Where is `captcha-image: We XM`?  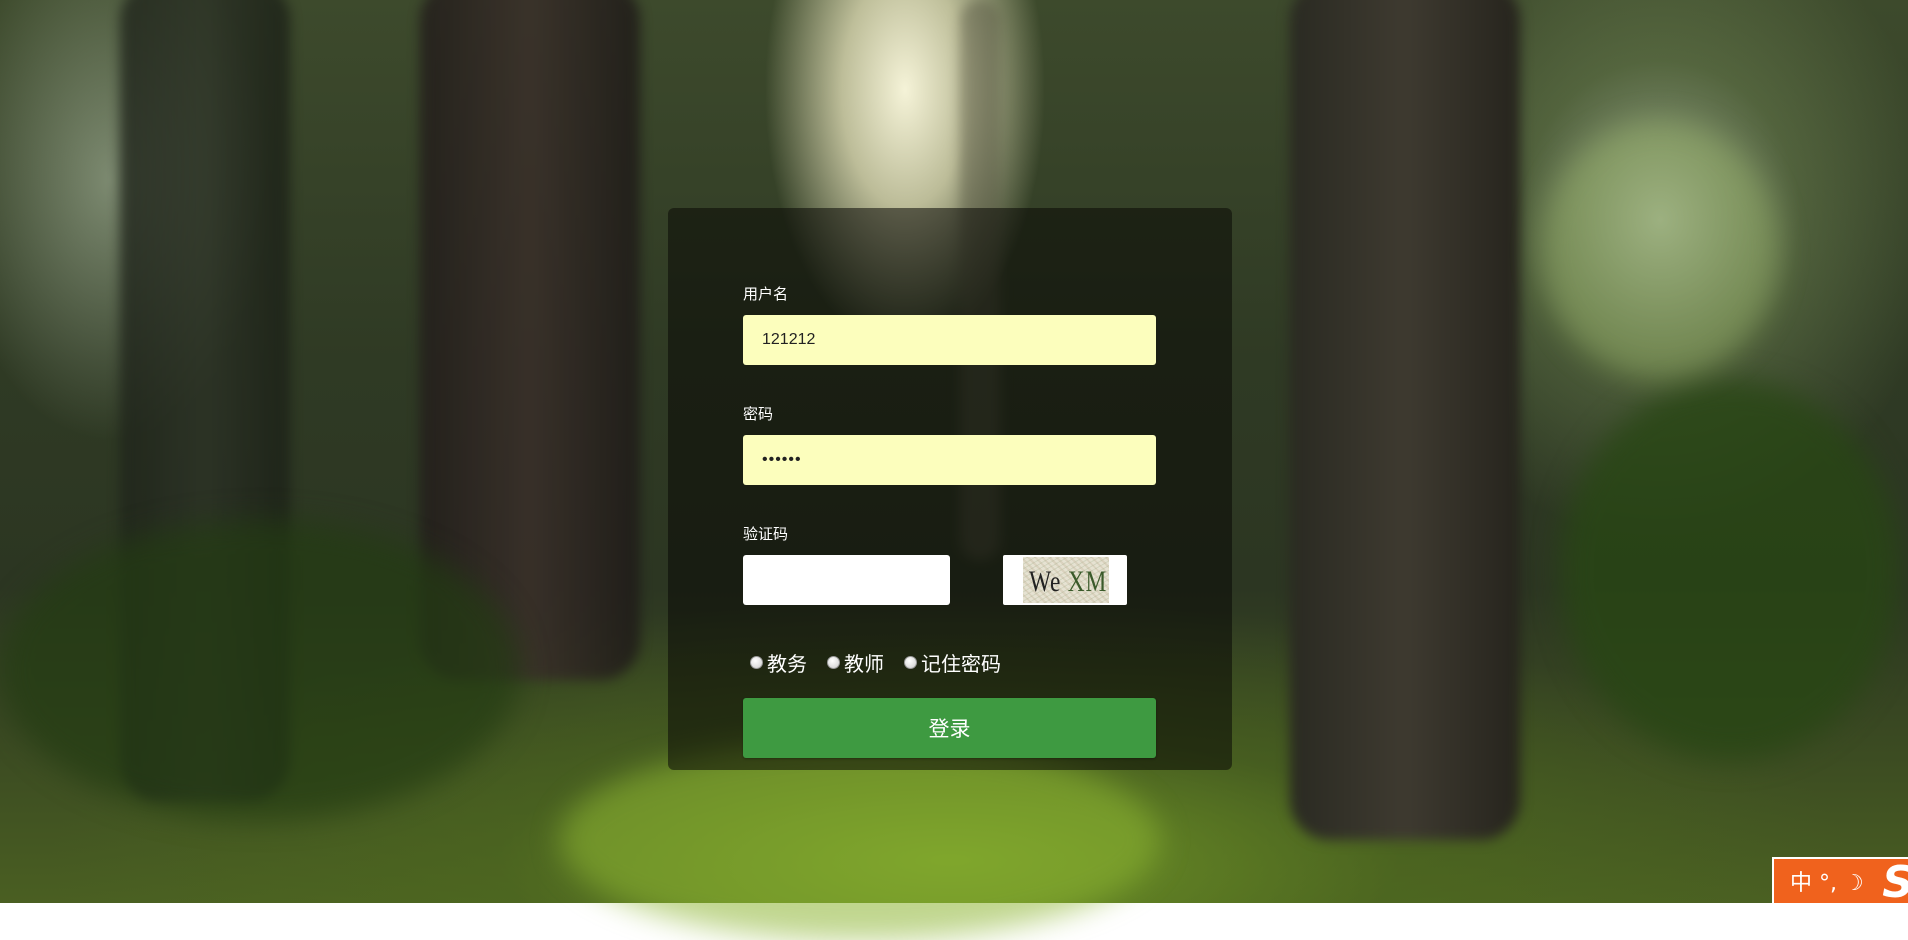 captcha-image: We XM is located at coordinates (1065, 580).